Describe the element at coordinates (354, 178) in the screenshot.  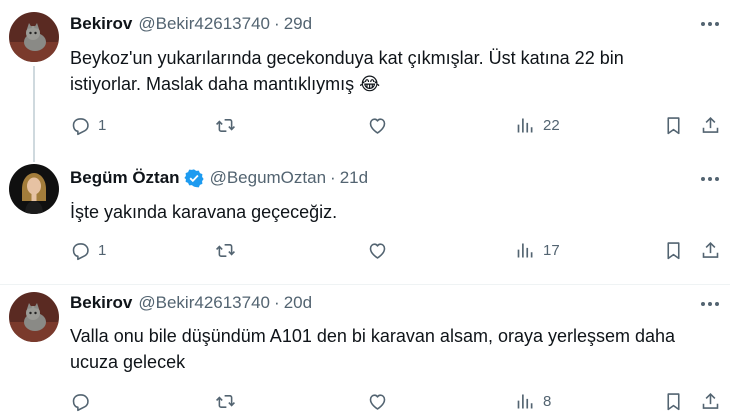
I see `timestamp: 21d` at that location.